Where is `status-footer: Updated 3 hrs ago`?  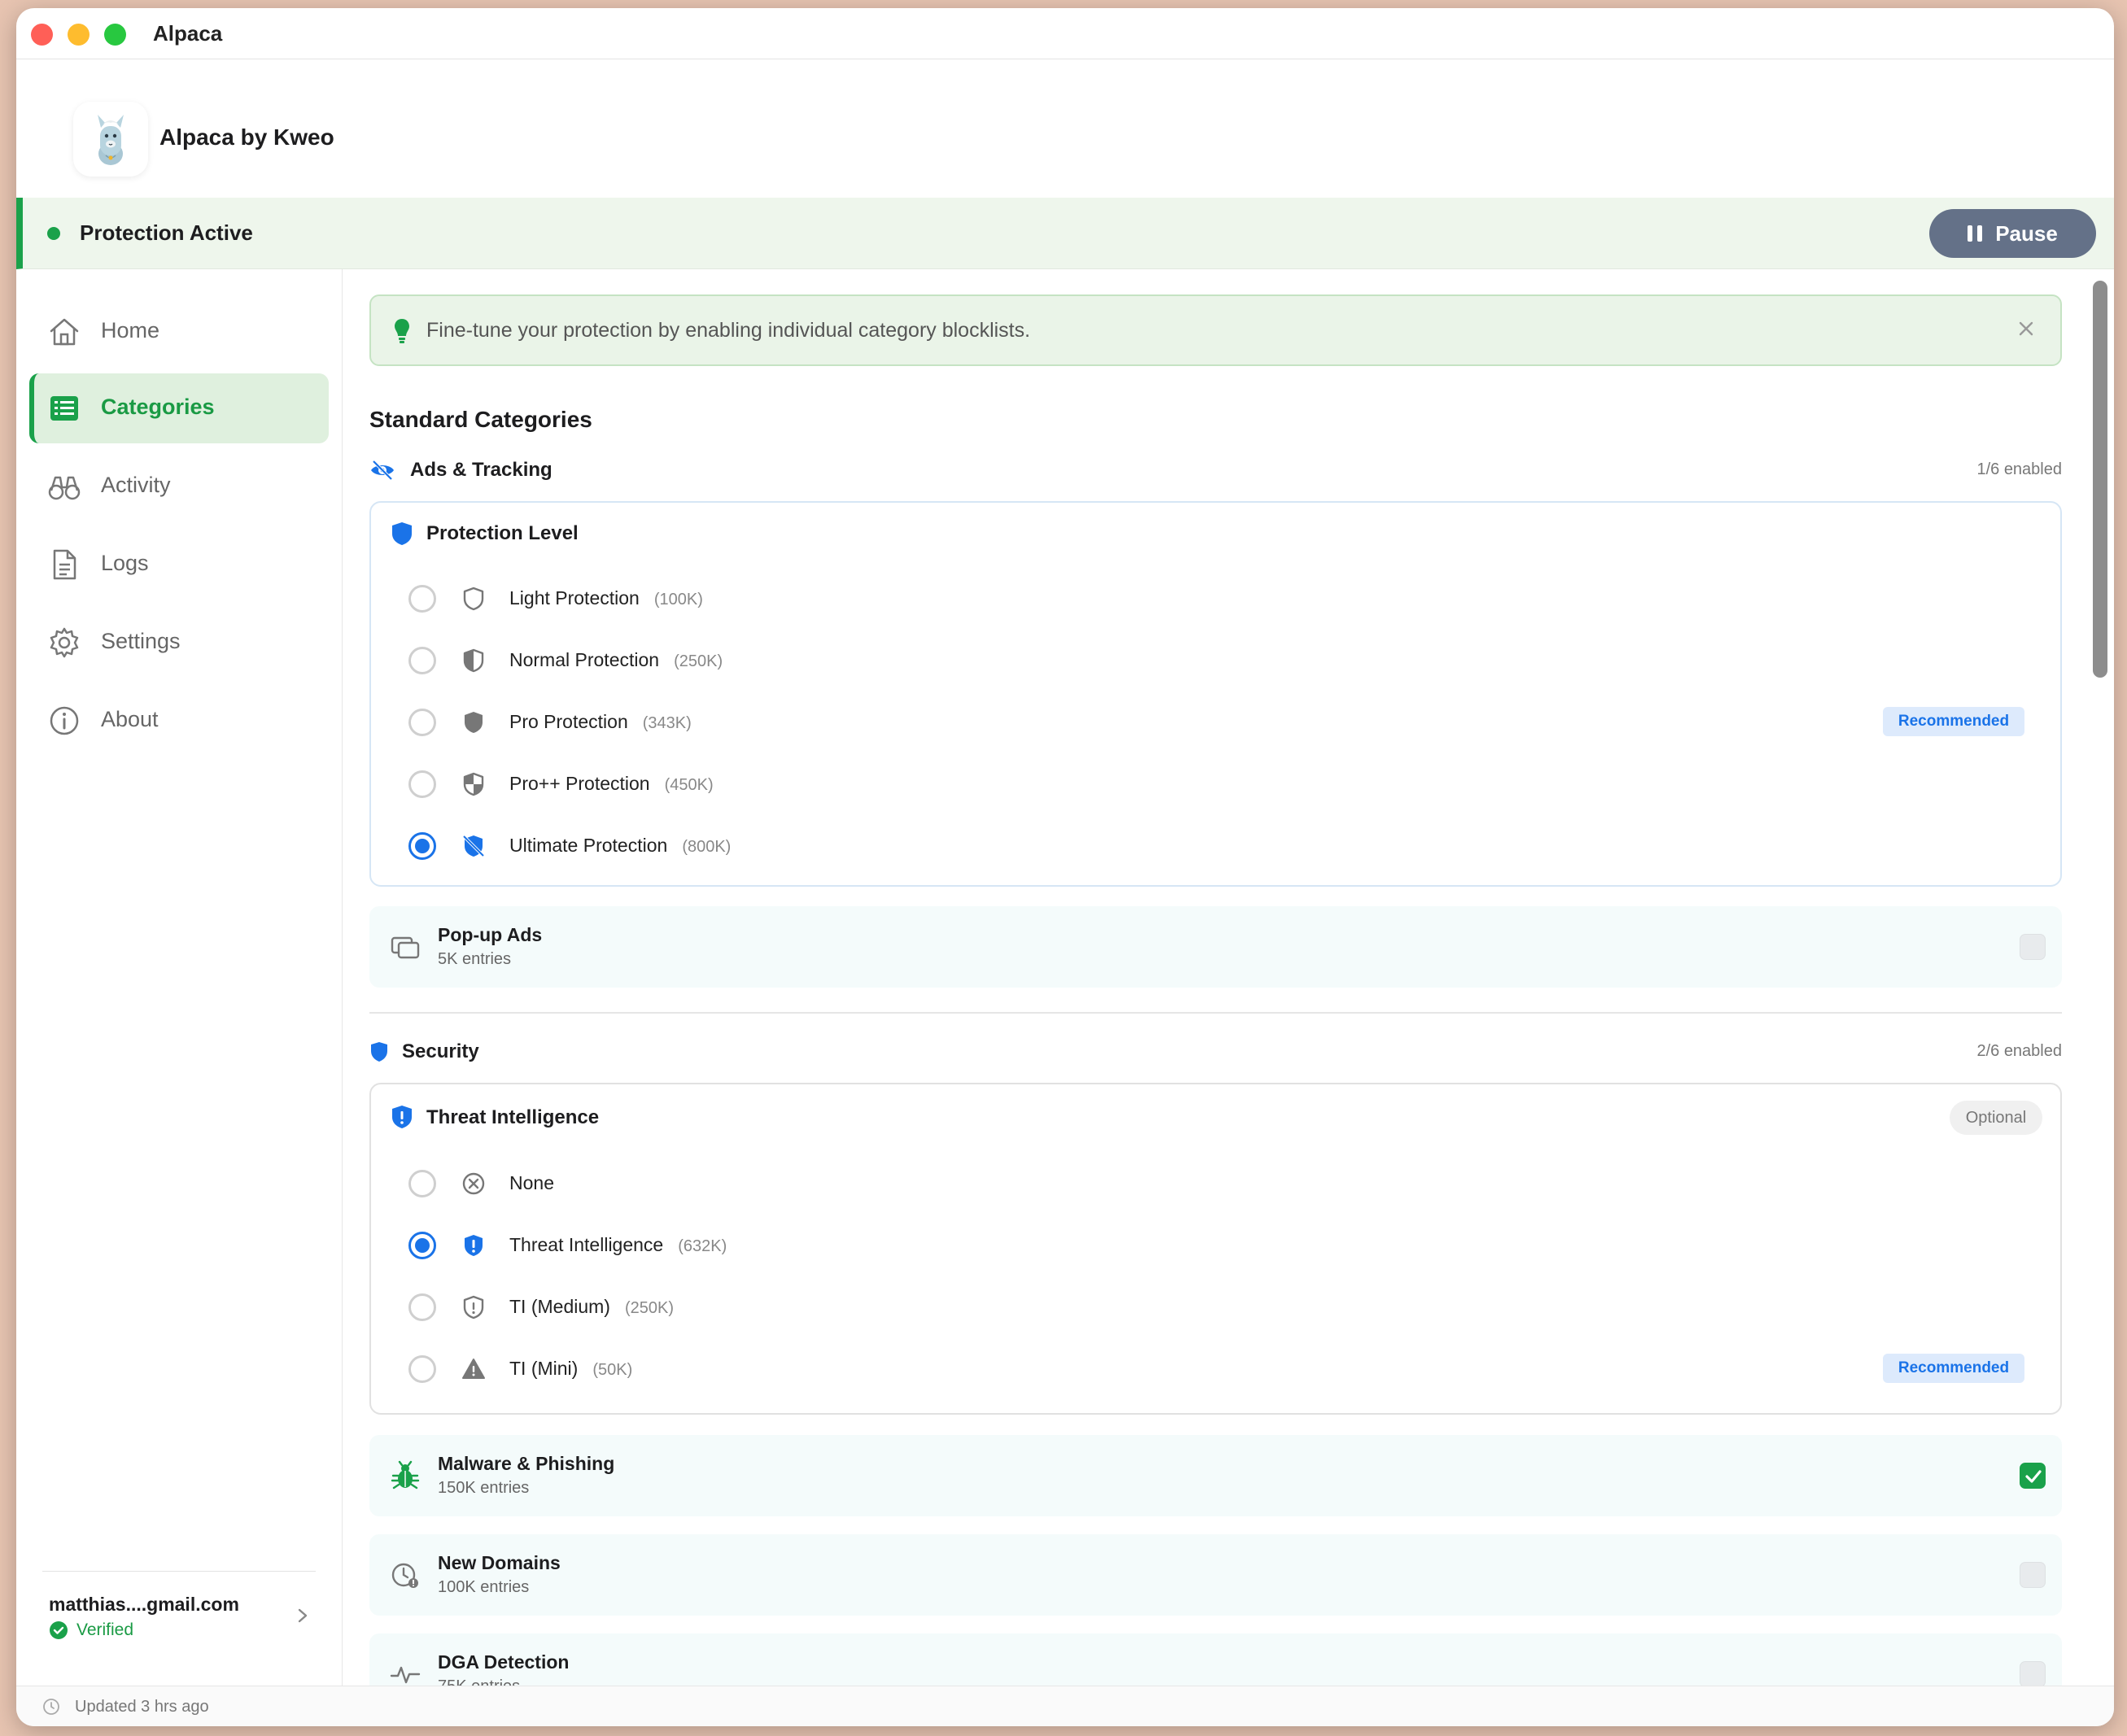
status-footer: Updated 3 hrs ago is located at coordinates (1065, 1706).